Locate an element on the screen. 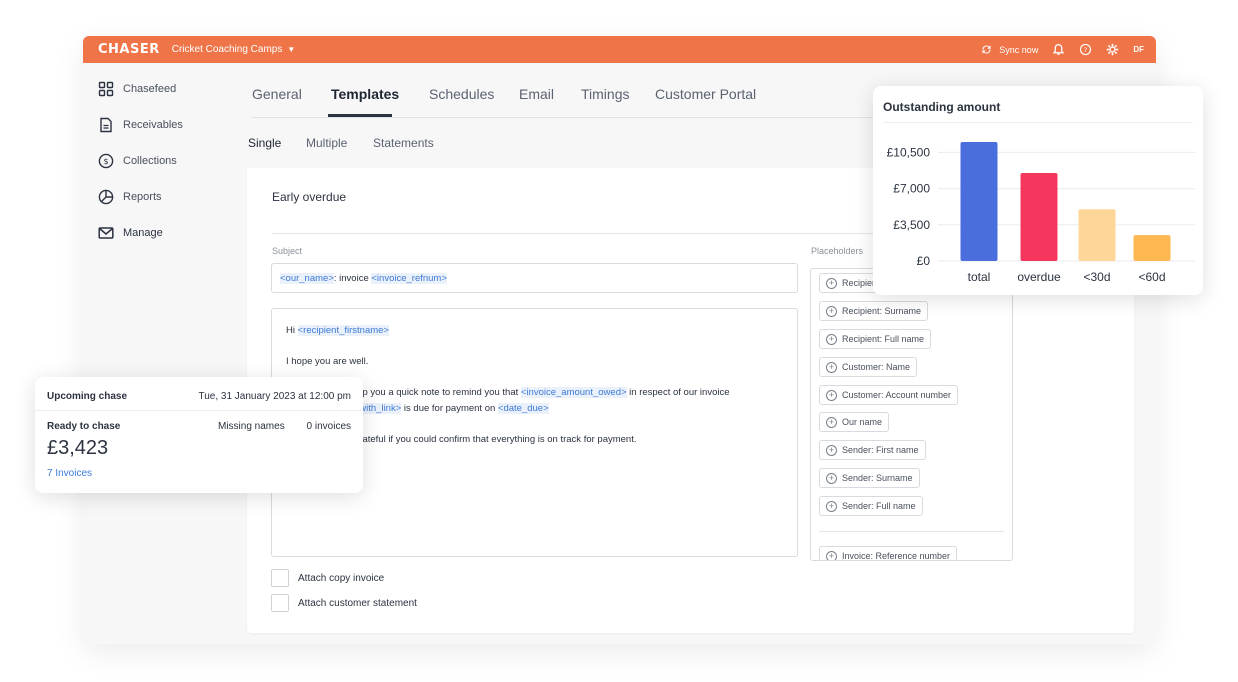  greeting-text: Hi is located at coordinates (292, 330).